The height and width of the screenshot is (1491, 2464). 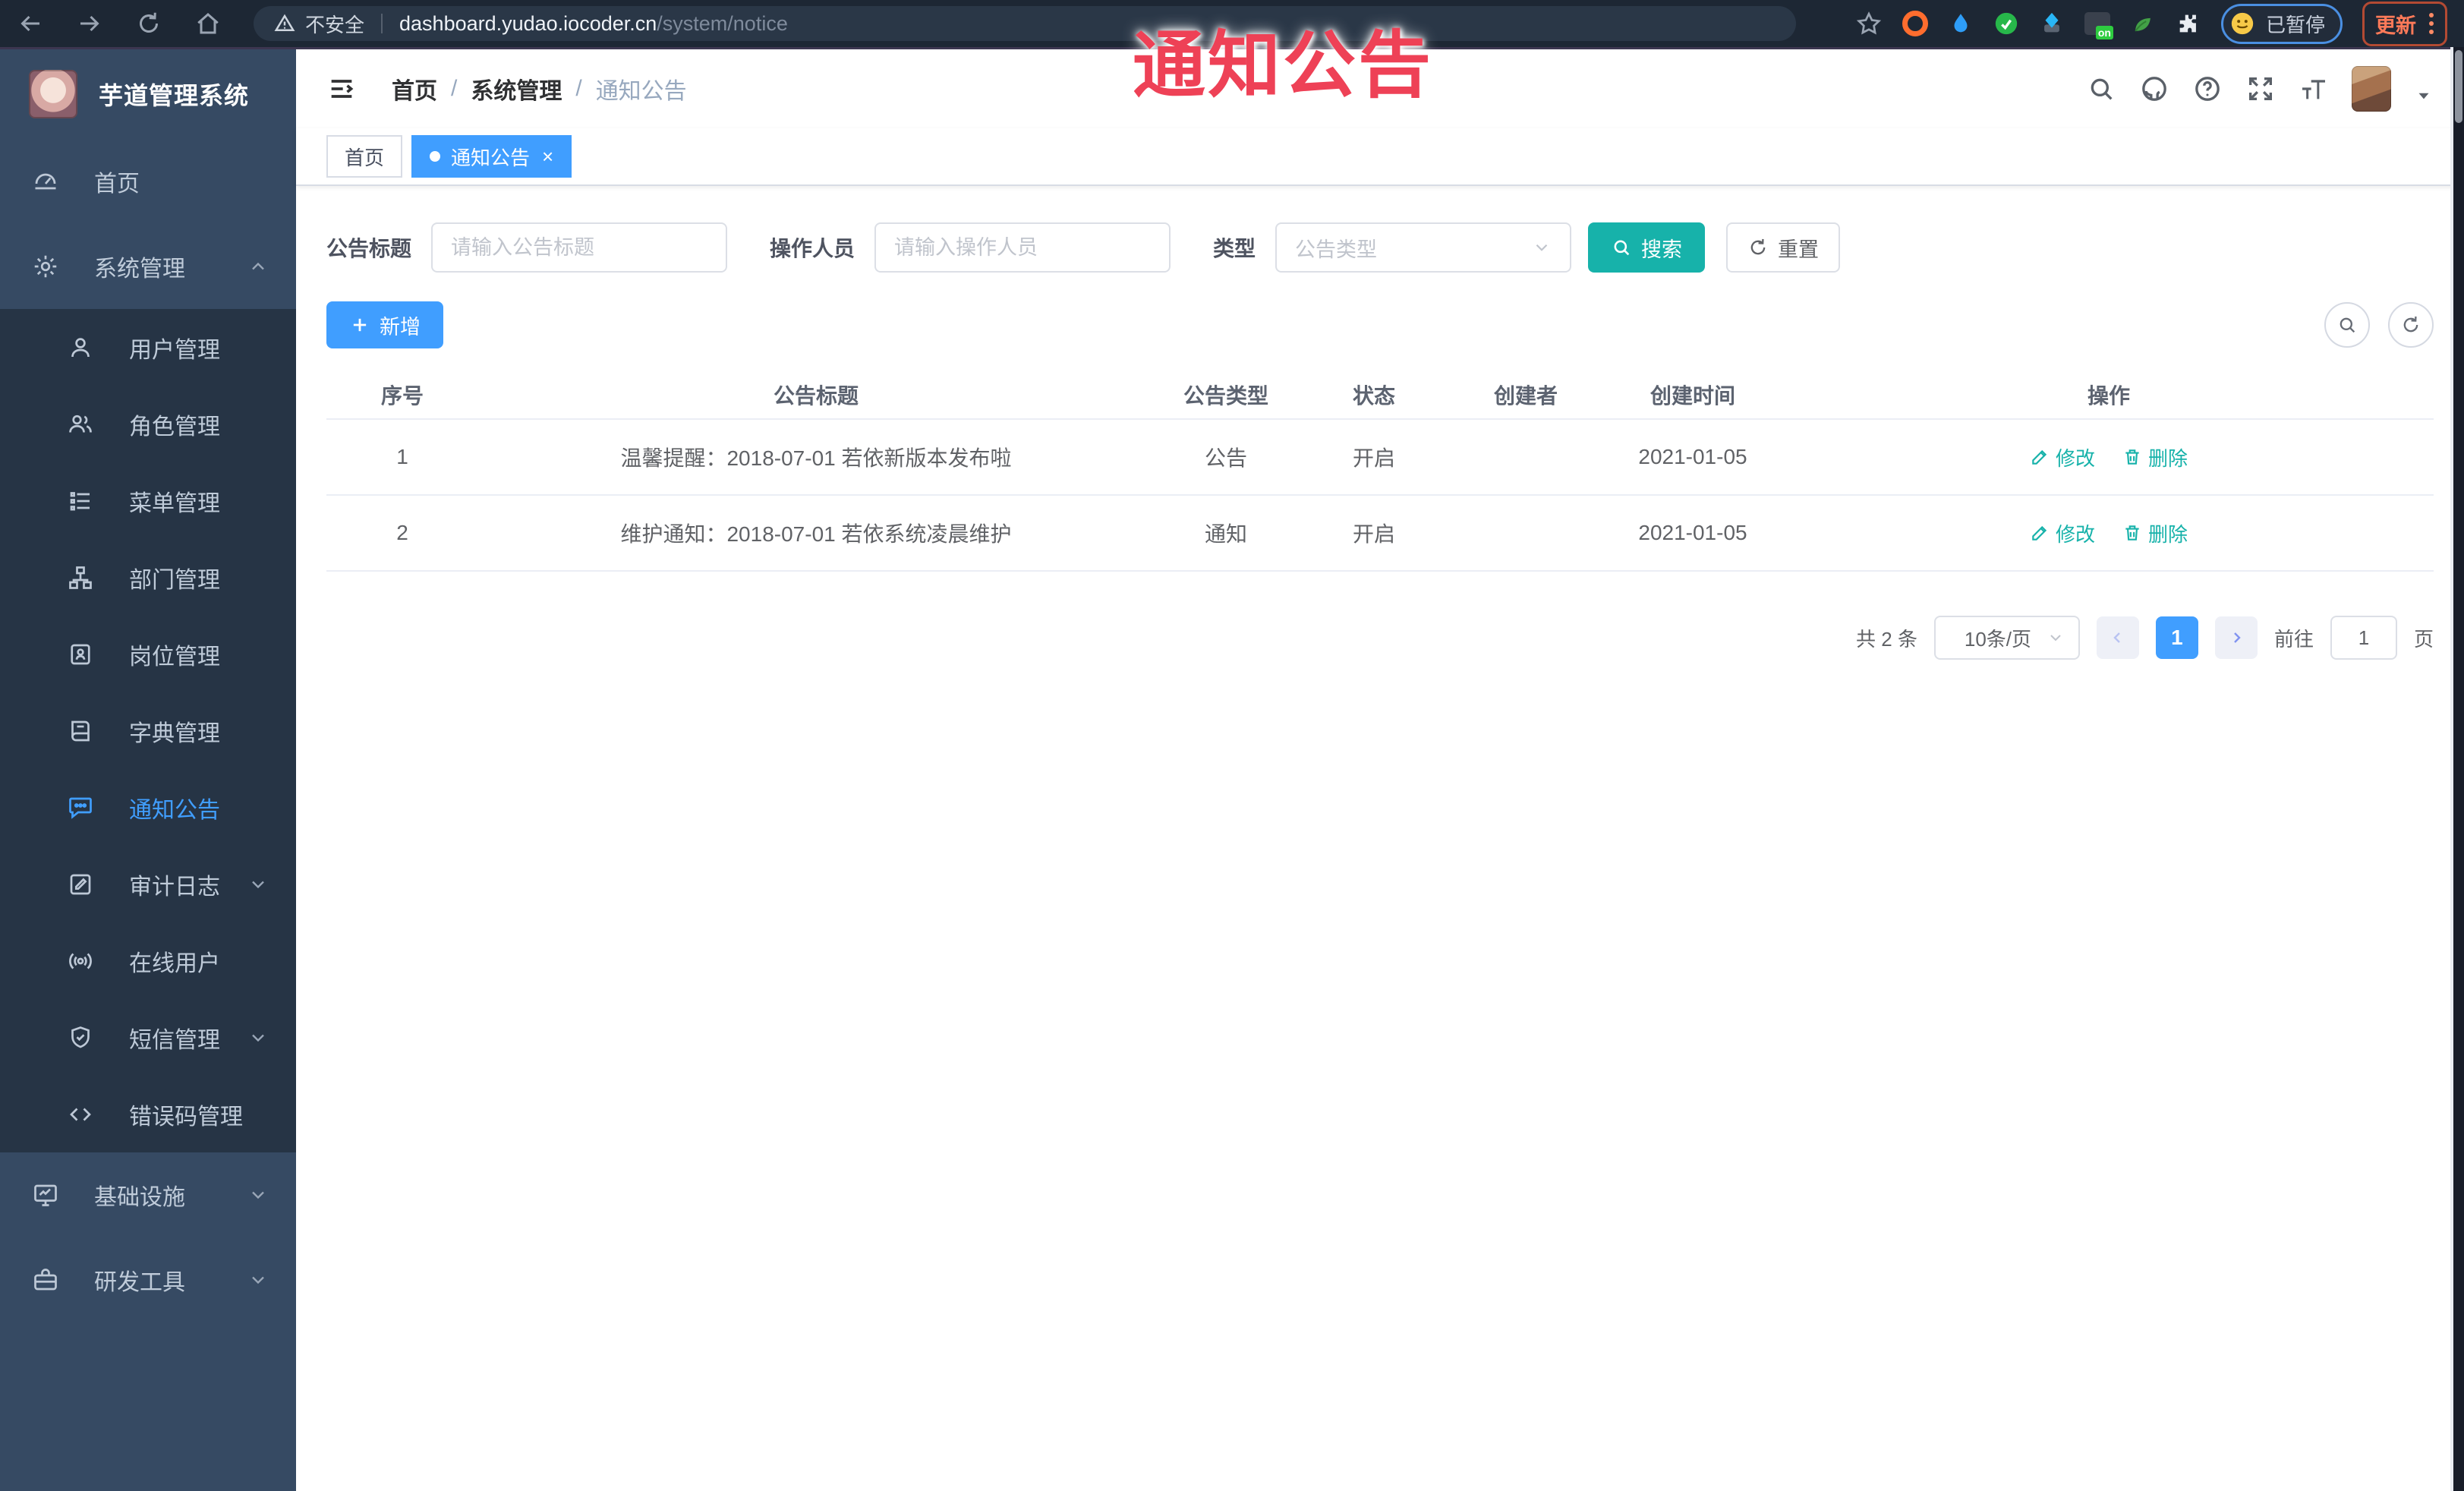 What do you see at coordinates (2423, 639) in the screenshot?
I see `page-unit-label: 页` at bounding box center [2423, 639].